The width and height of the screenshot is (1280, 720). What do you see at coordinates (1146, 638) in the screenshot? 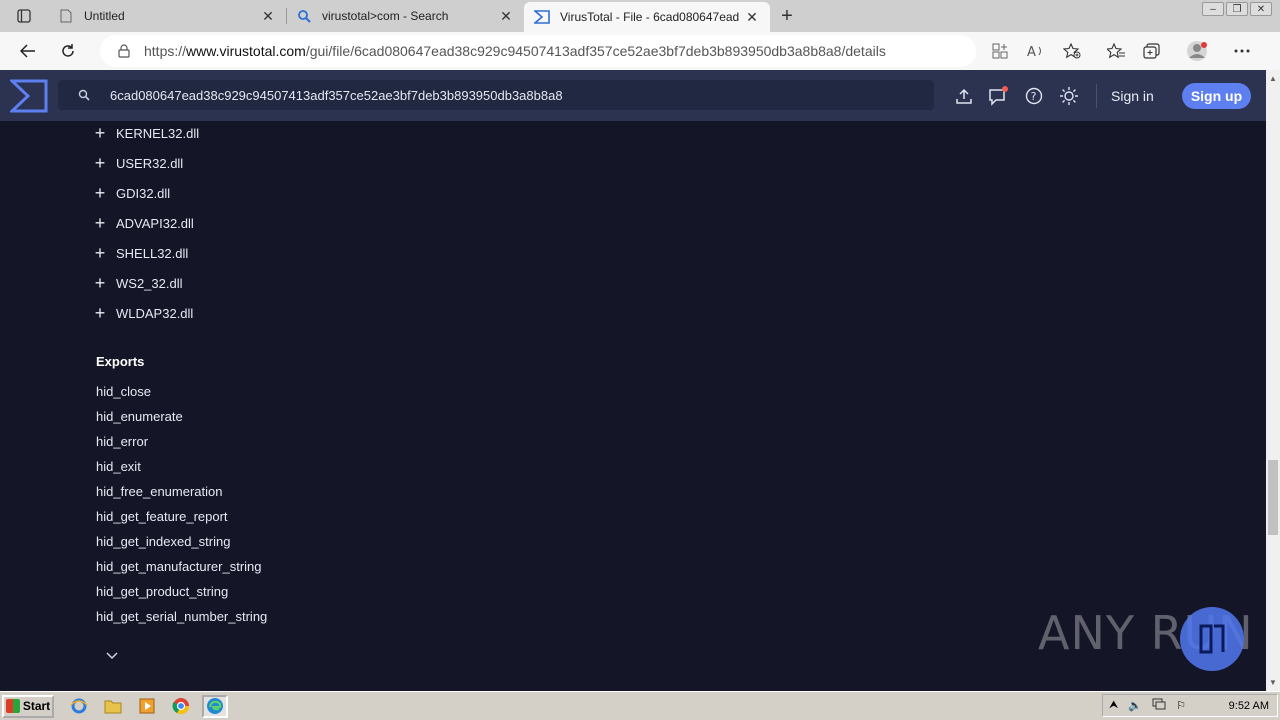
I see `anyrun-watermark: ANY RUN` at bounding box center [1146, 638].